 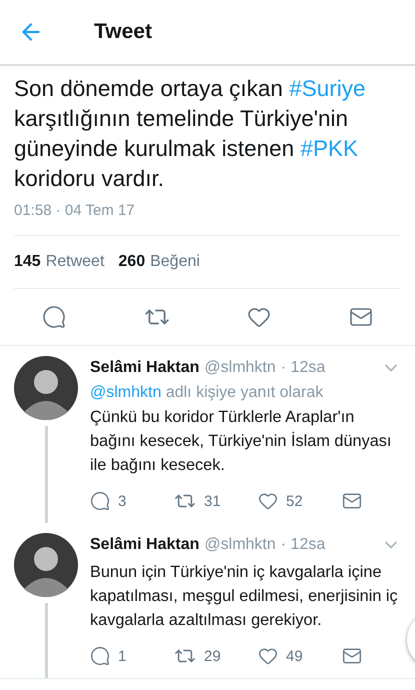 I want to click on retweet-count: 29, so click(x=212, y=656).